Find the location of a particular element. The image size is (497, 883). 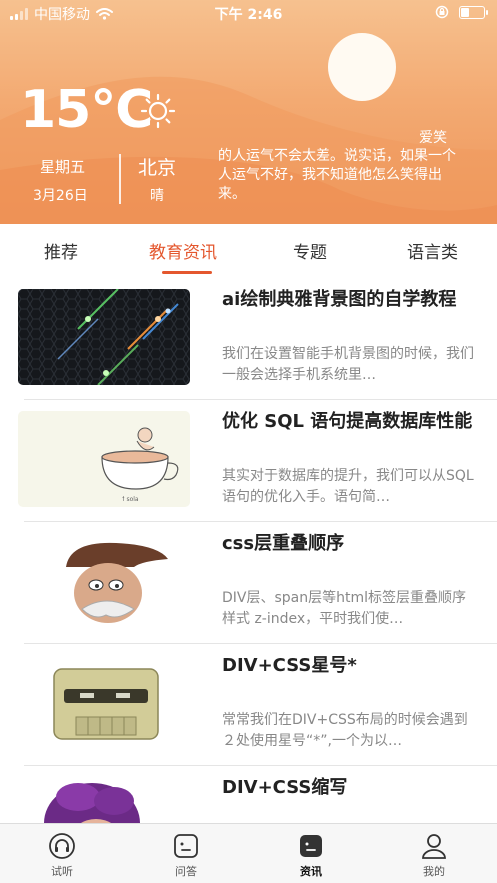

tab-recommend: 推荐 is located at coordinates (61, 250).